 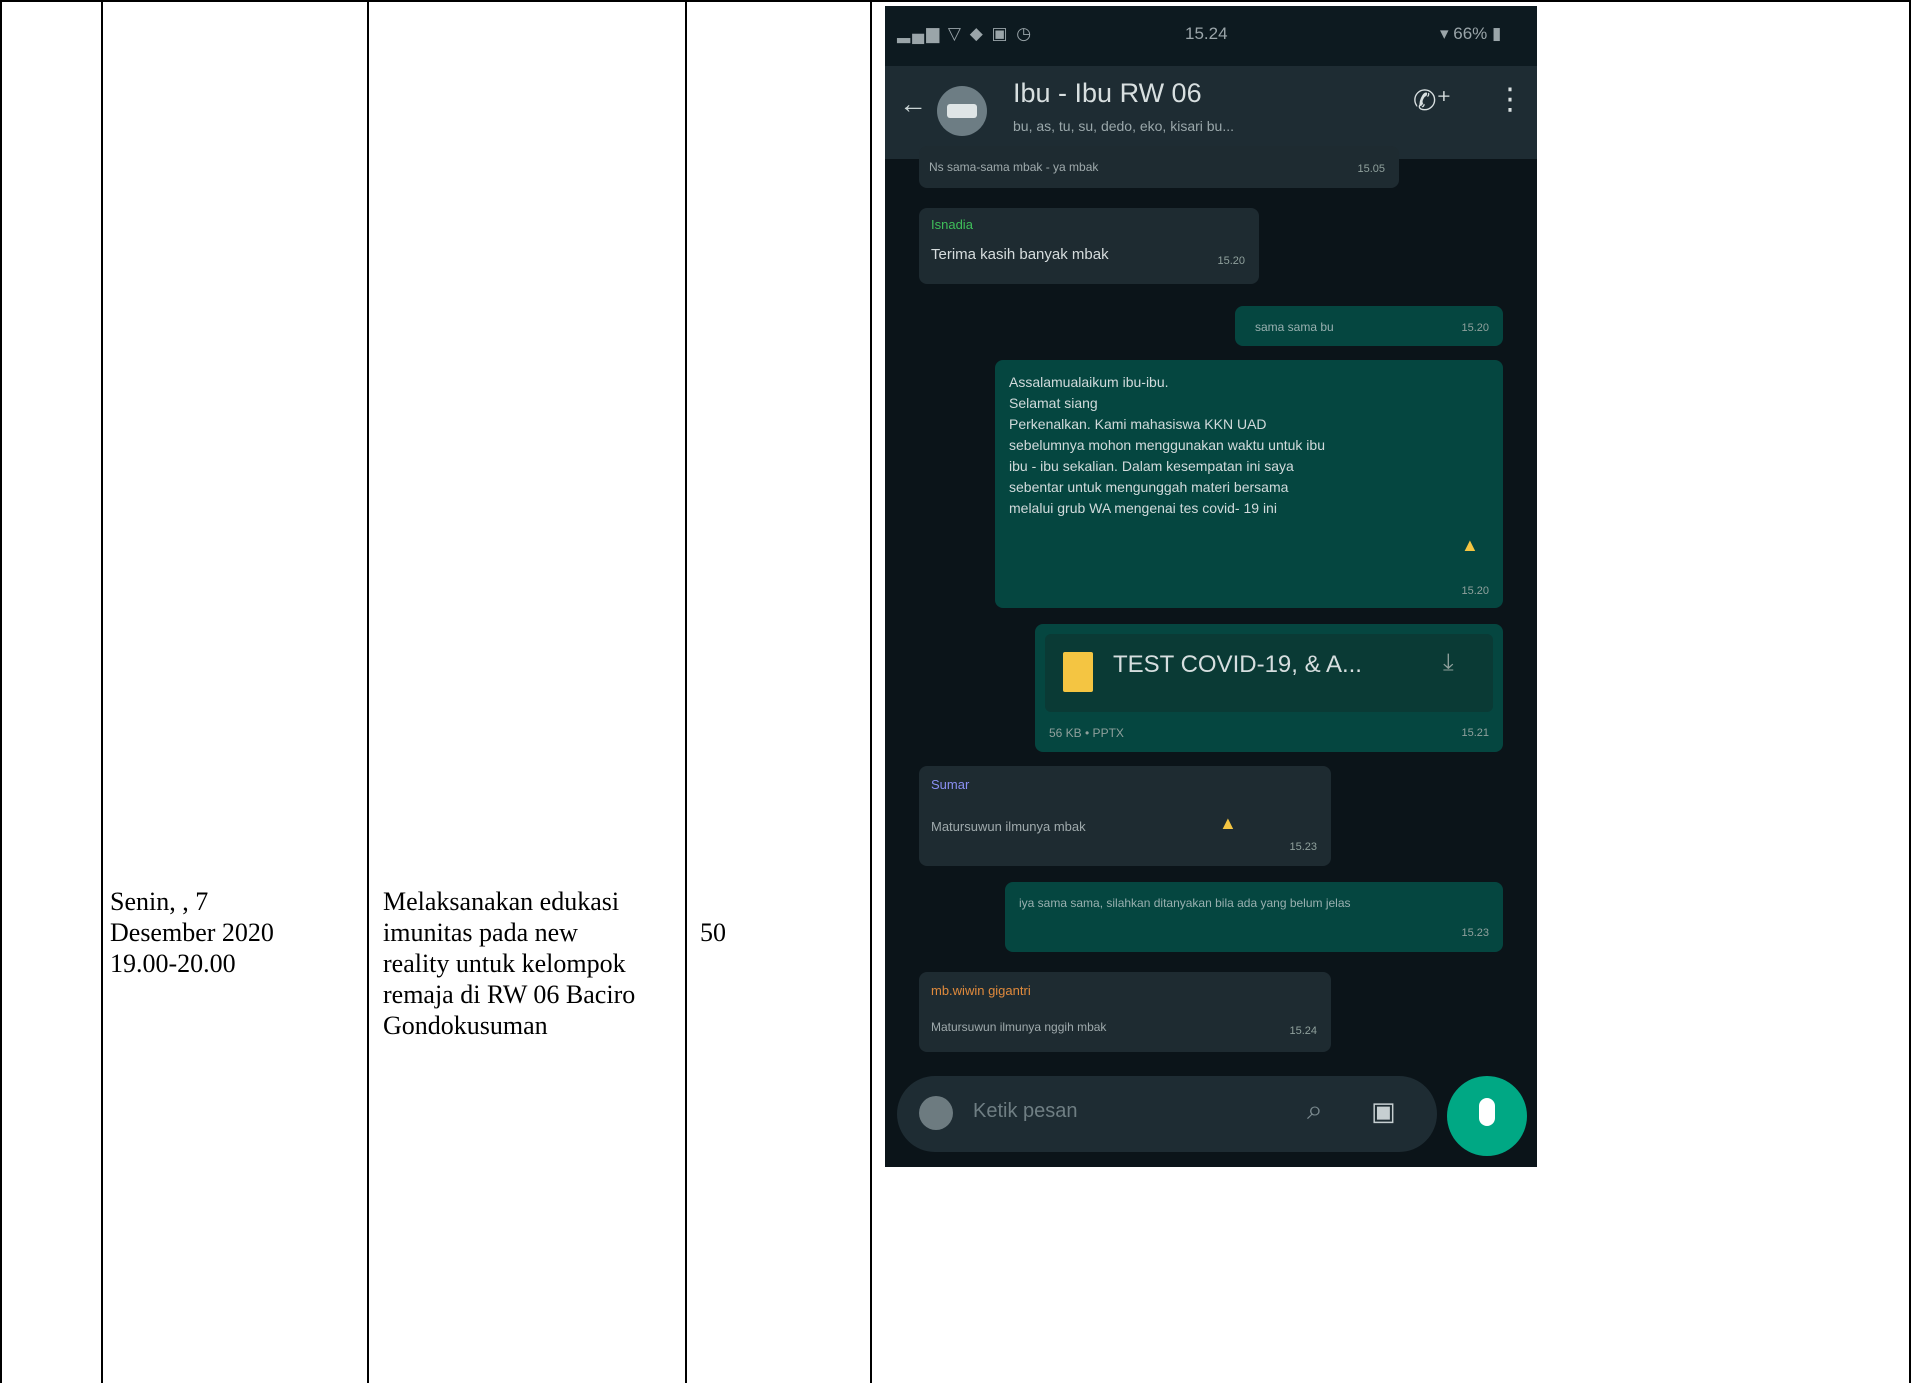 What do you see at coordinates (950, 784) in the screenshot?
I see `message-sender: Sumar` at bounding box center [950, 784].